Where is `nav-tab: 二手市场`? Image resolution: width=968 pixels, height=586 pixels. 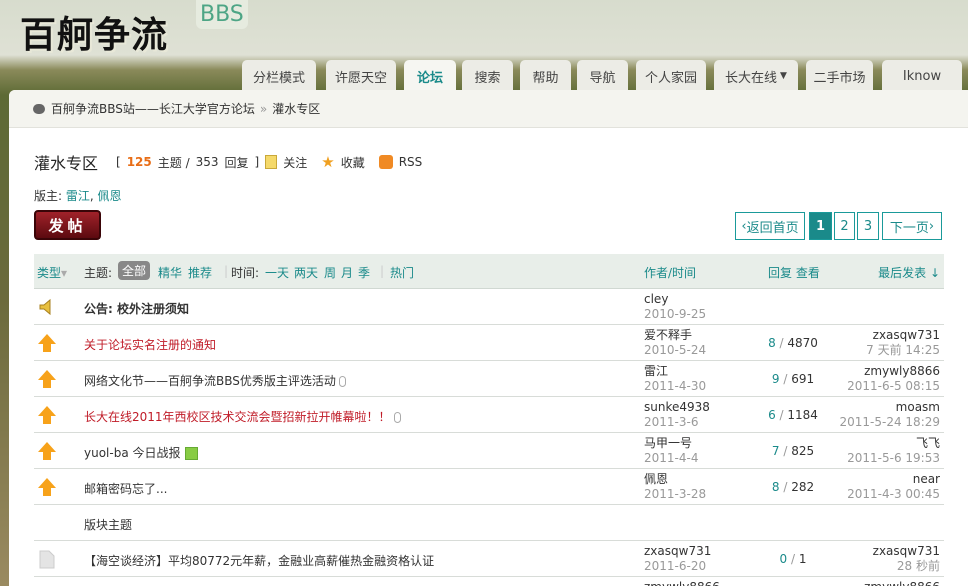
nav-tab: 二手市场 is located at coordinates (839, 76).